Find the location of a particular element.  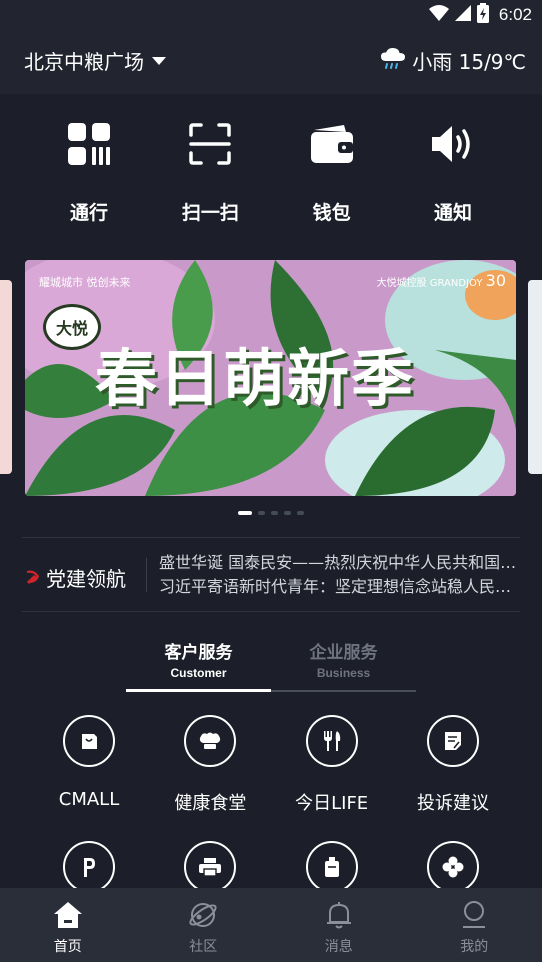

speaker-icon is located at coordinates (453, 144).